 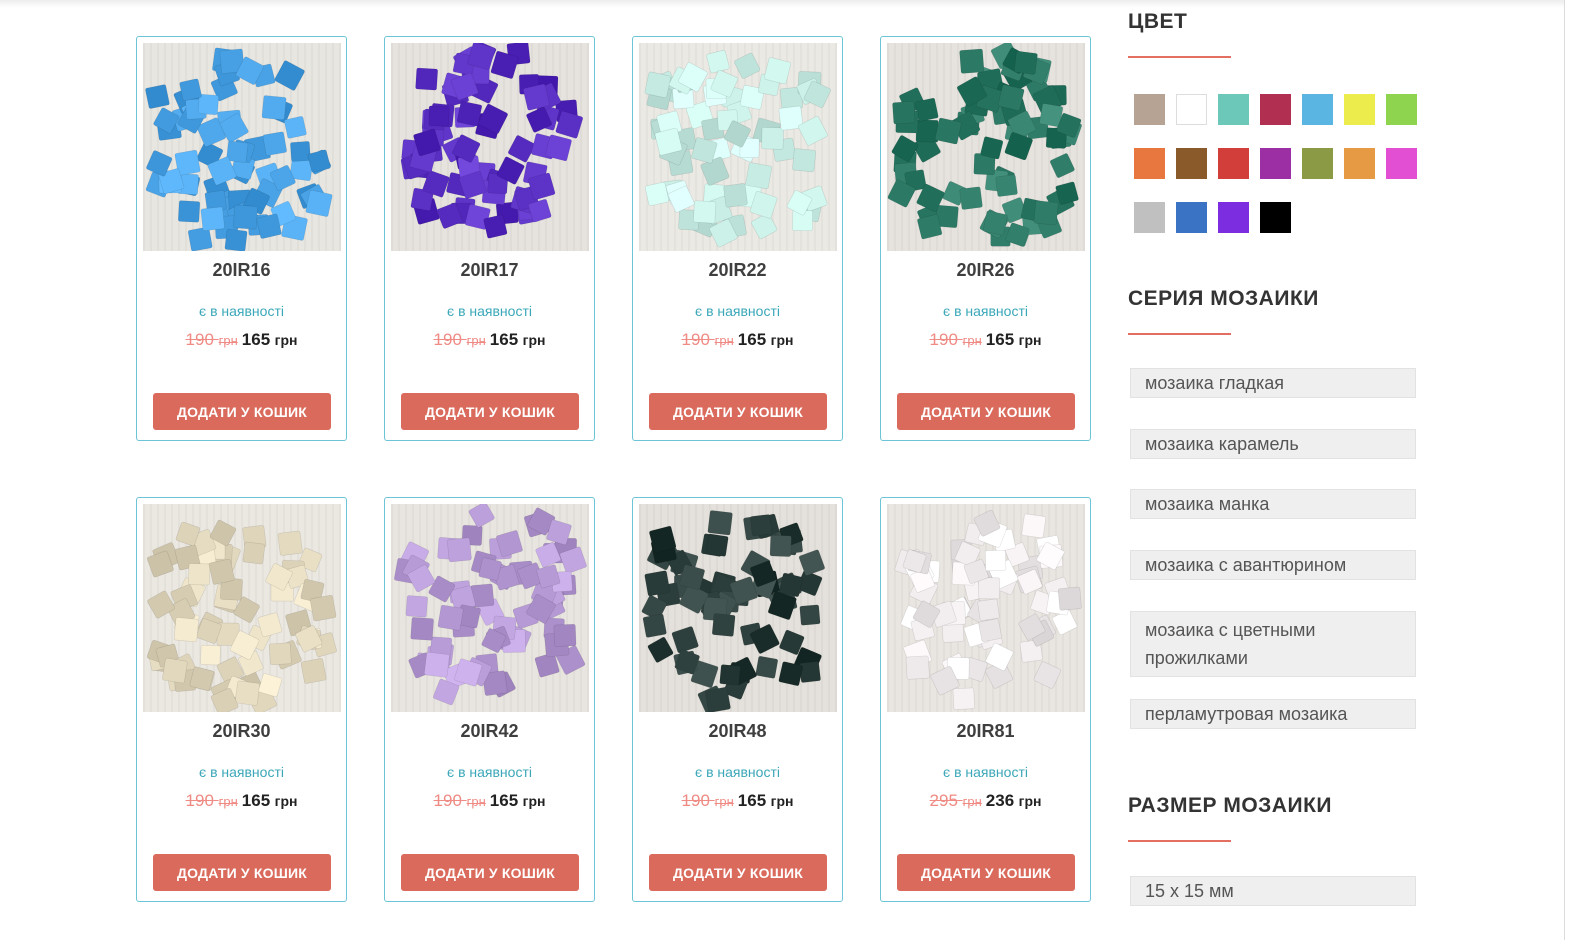 I want to click on series-option: мозаика с цветными прожилками, so click(x=1273, y=644).